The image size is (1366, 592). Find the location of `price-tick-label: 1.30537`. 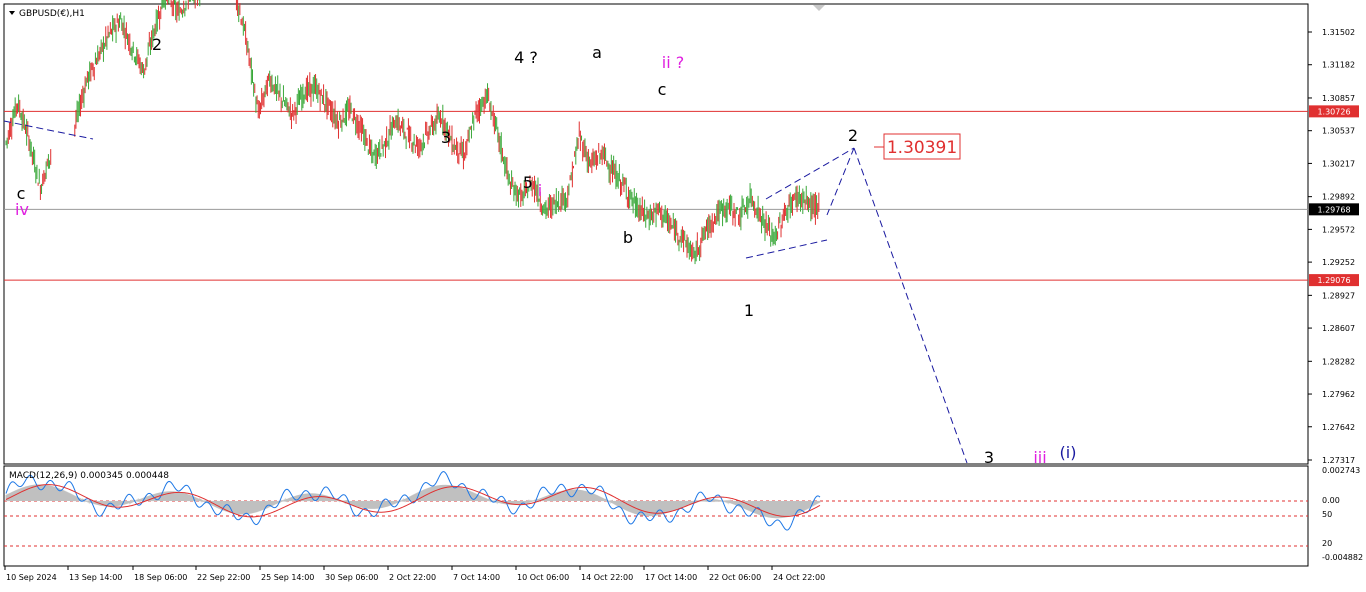

price-tick-label: 1.30537 is located at coordinates (1338, 131).